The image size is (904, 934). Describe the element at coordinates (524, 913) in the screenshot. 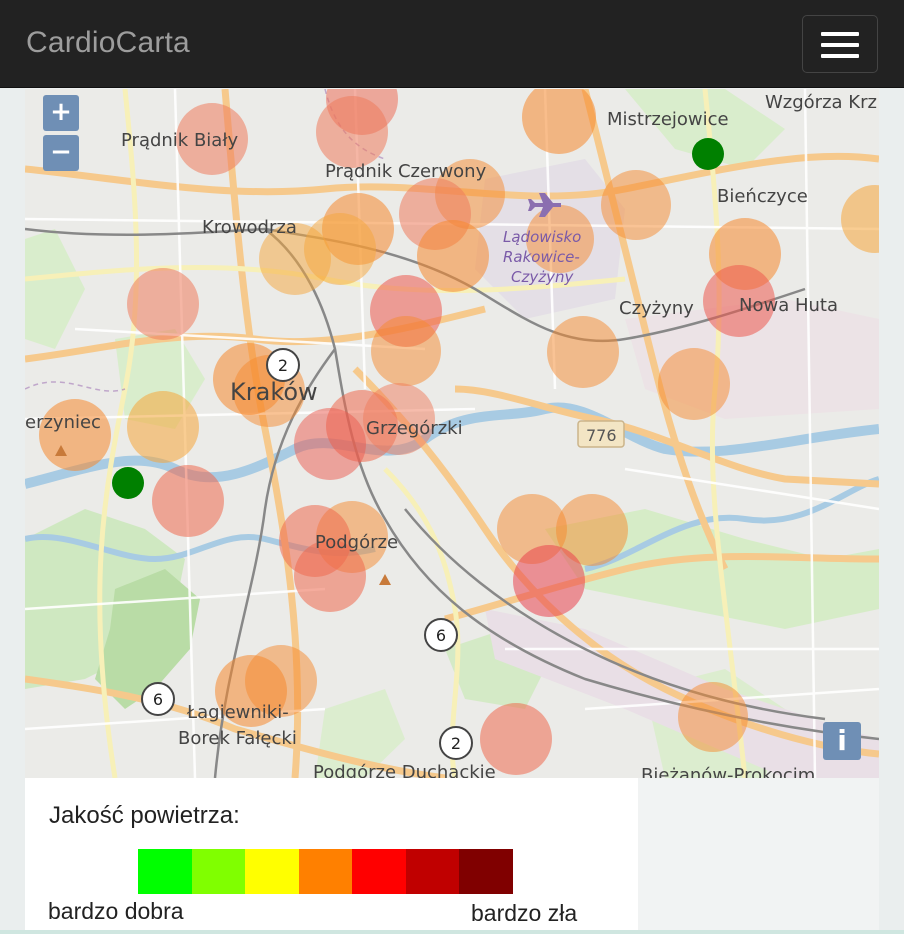

I see `legend-high-label: bardzo zła` at that location.